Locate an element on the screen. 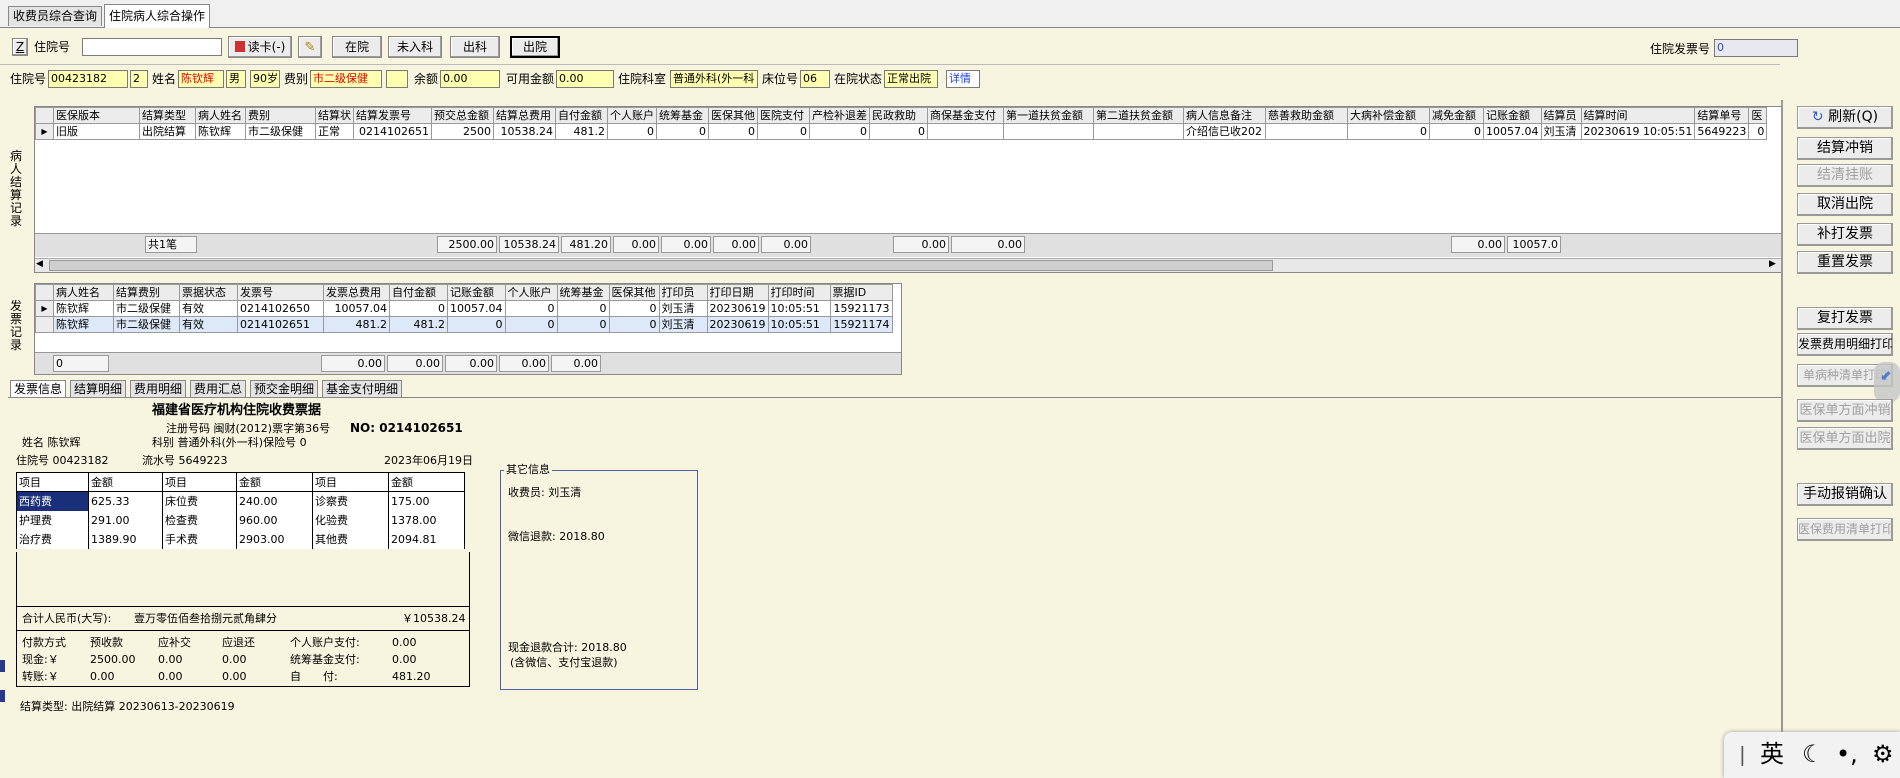 This screenshot has height=778, width=1900. discharge-button: 出院 is located at coordinates (535, 47).